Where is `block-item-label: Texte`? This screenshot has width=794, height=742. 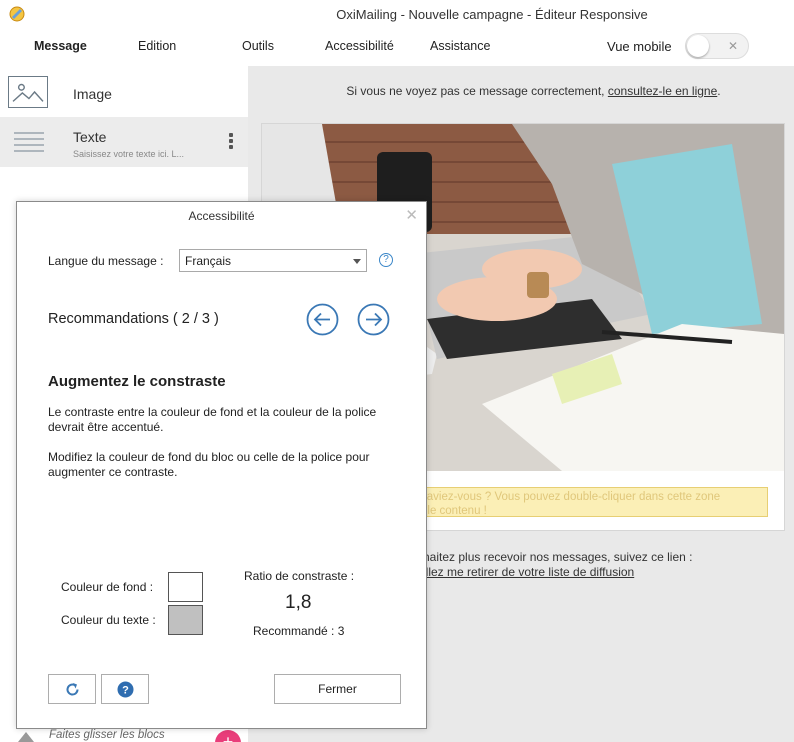 block-item-label: Texte is located at coordinates (90, 137).